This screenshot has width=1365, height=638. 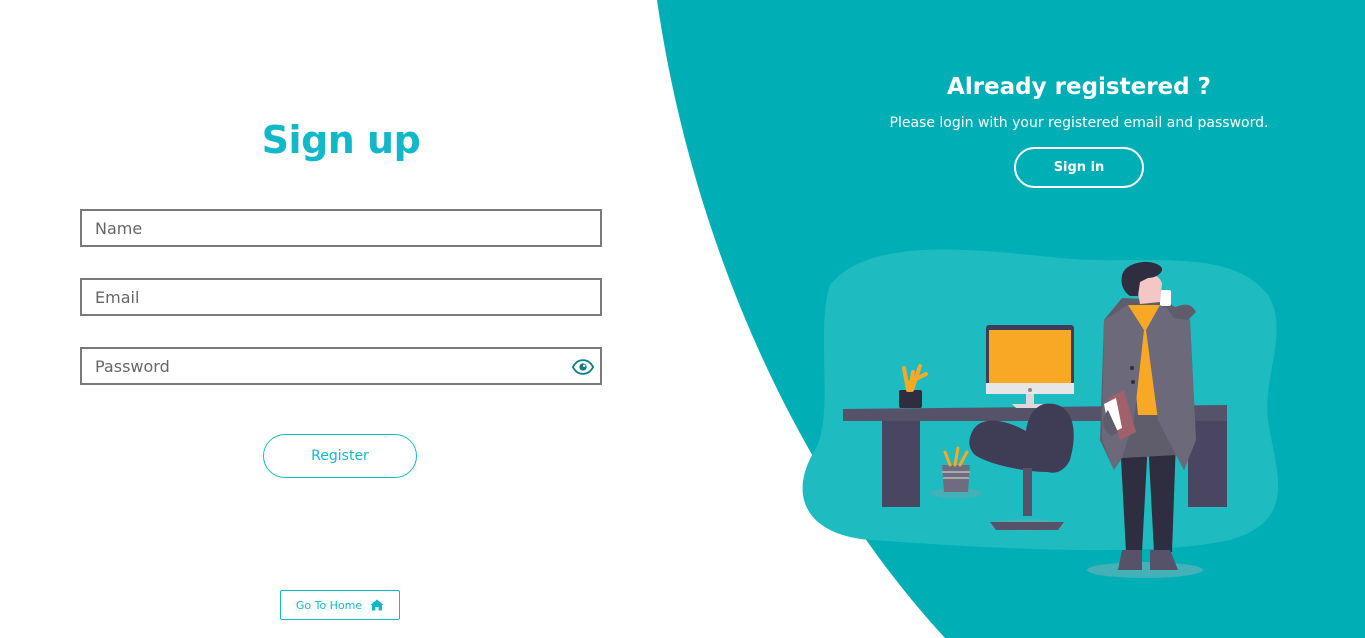 What do you see at coordinates (341, 140) in the screenshot?
I see `signup-title: Sign up` at bounding box center [341, 140].